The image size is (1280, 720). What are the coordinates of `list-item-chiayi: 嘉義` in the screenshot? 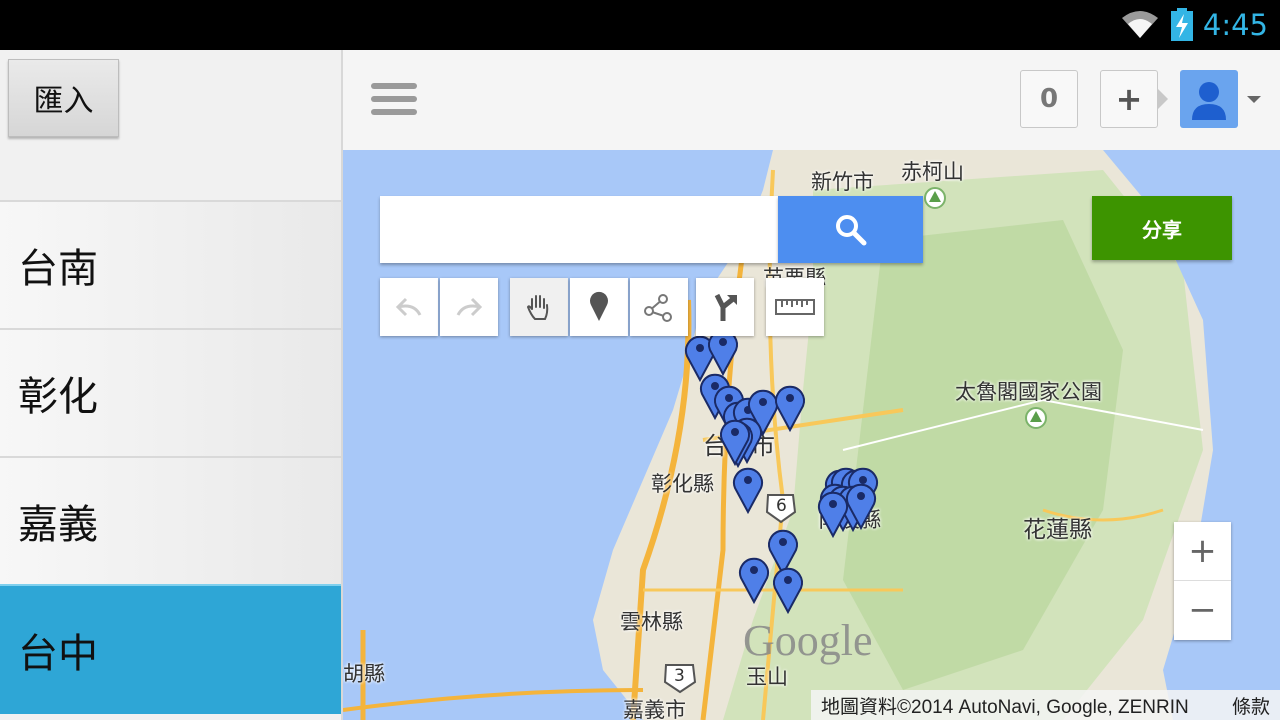 It's located at (170, 520).